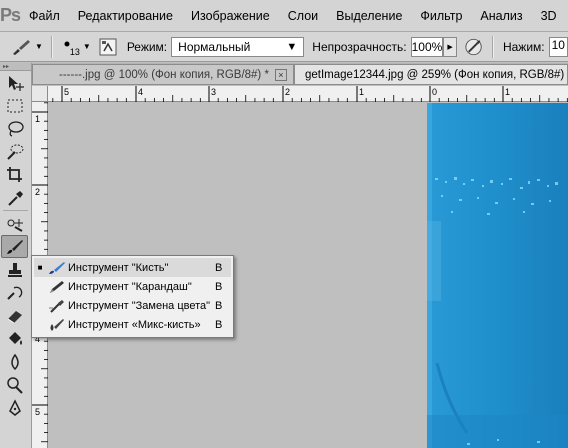 The width and height of the screenshot is (568, 448). I want to click on tools-panel: ▸▸, so click(16, 255).